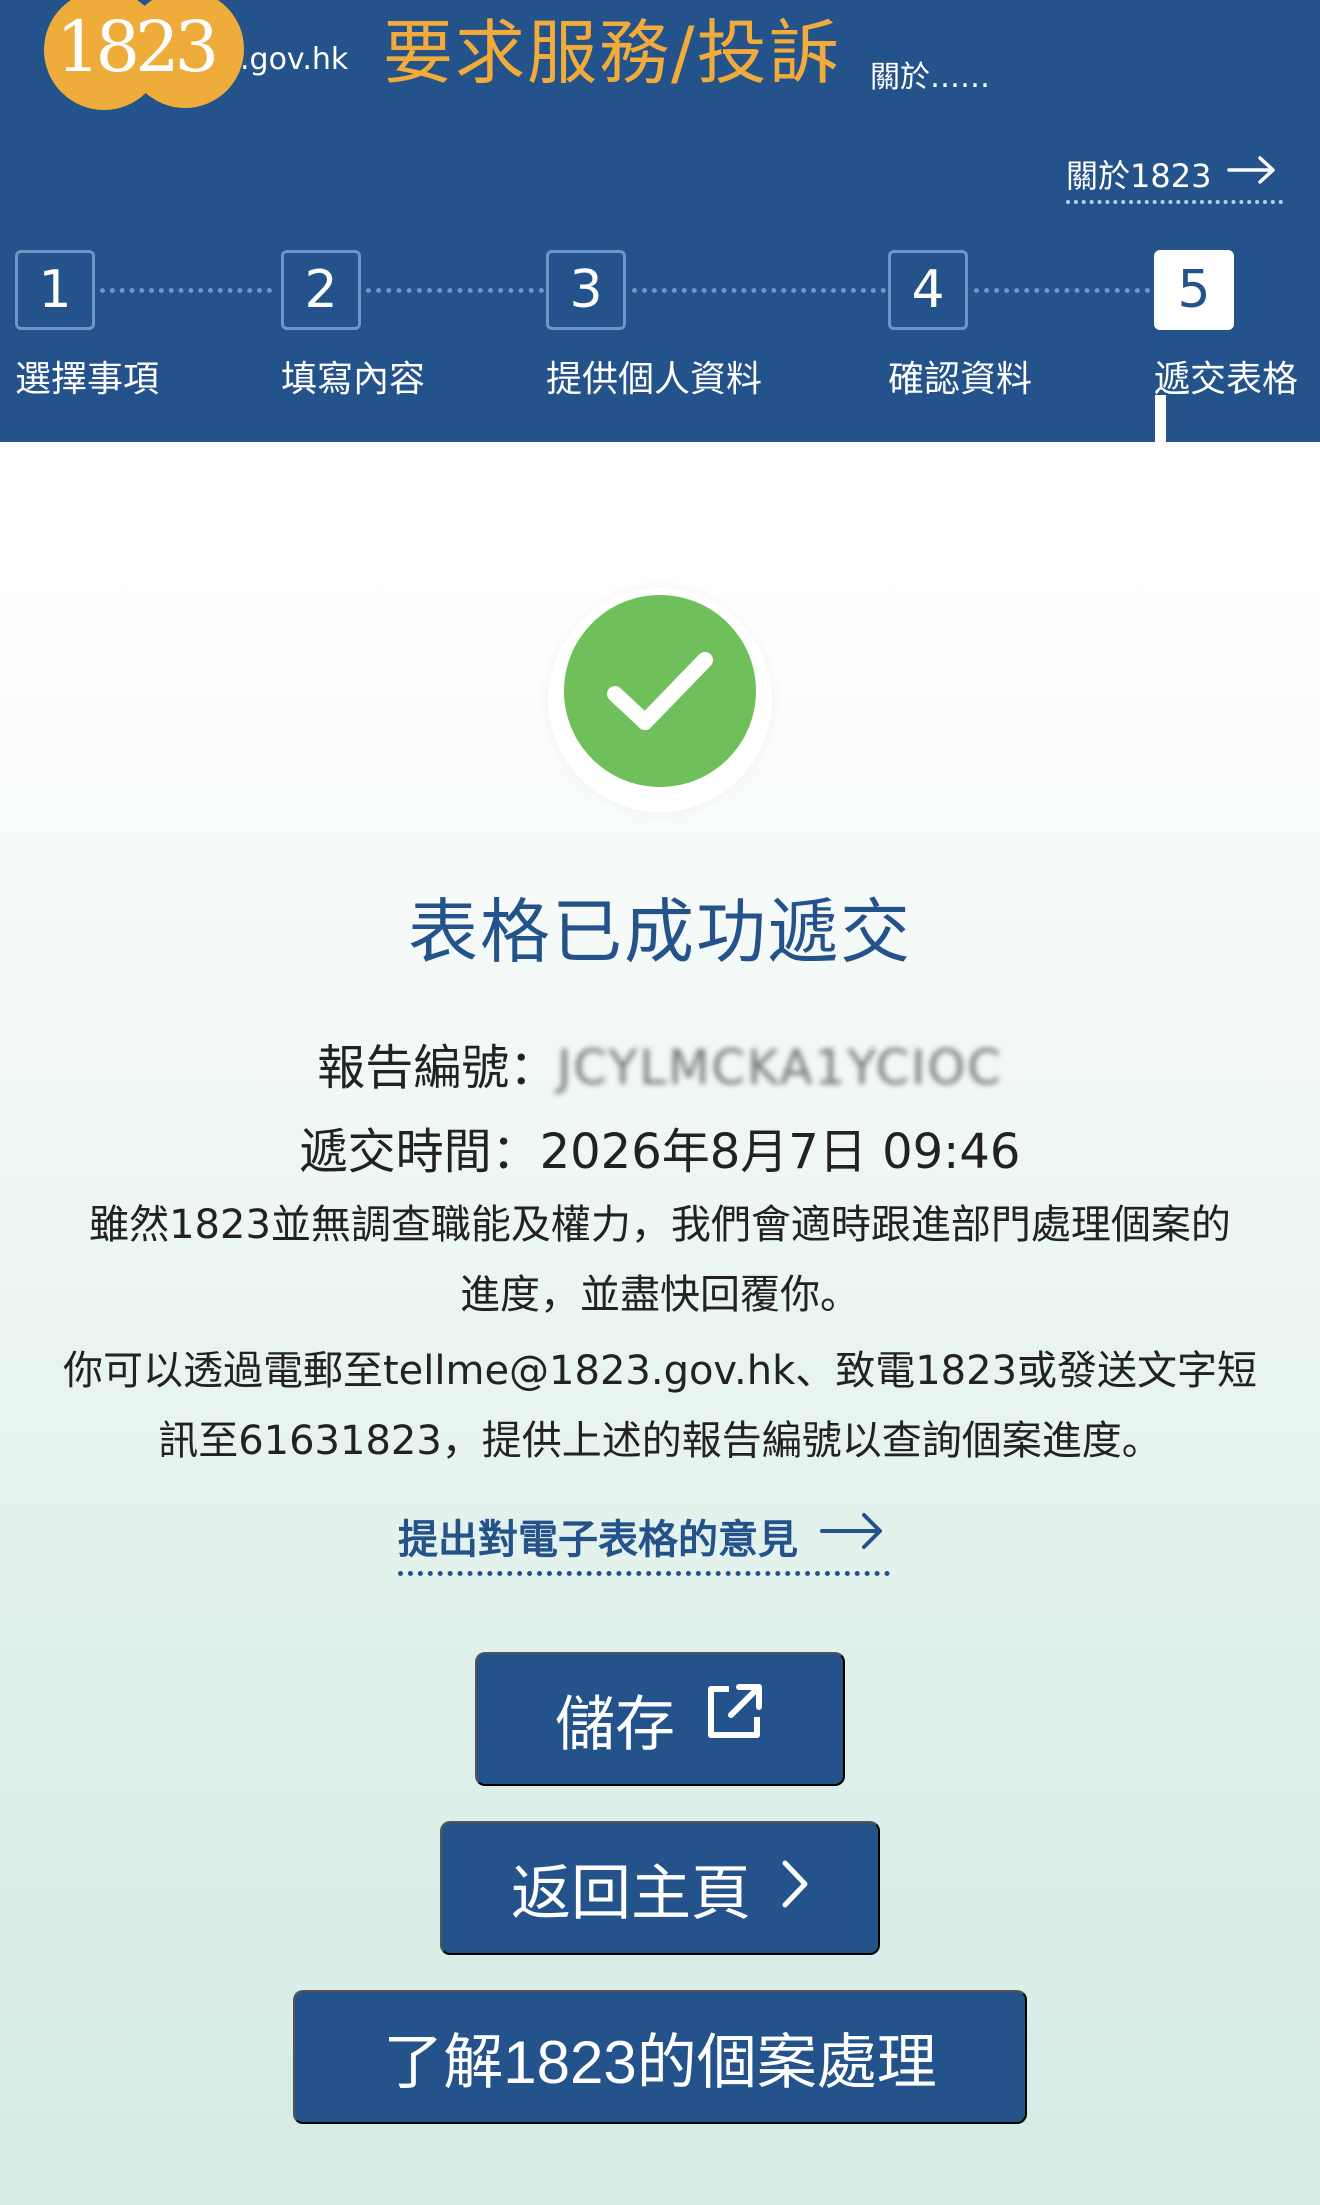 This screenshot has height=2205, width=1320. What do you see at coordinates (780, 1152) in the screenshot?
I see `submission-time-value: 2026年8月7日 09:46` at bounding box center [780, 1152].